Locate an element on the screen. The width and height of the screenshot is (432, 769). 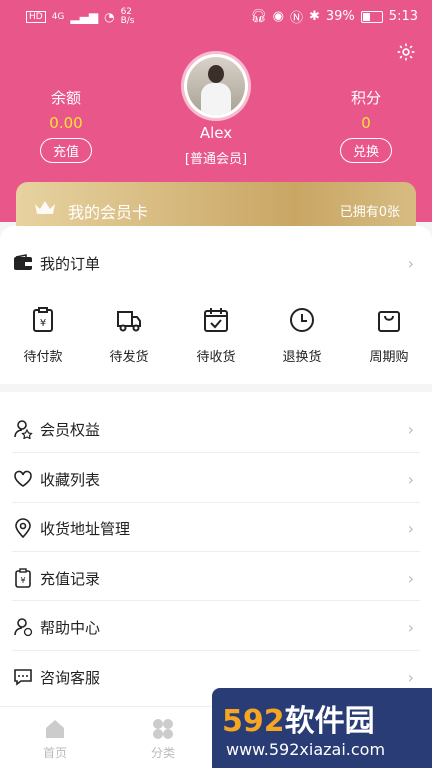
headphone-icon: 🎧︎ is located at coordinates (258, 16).